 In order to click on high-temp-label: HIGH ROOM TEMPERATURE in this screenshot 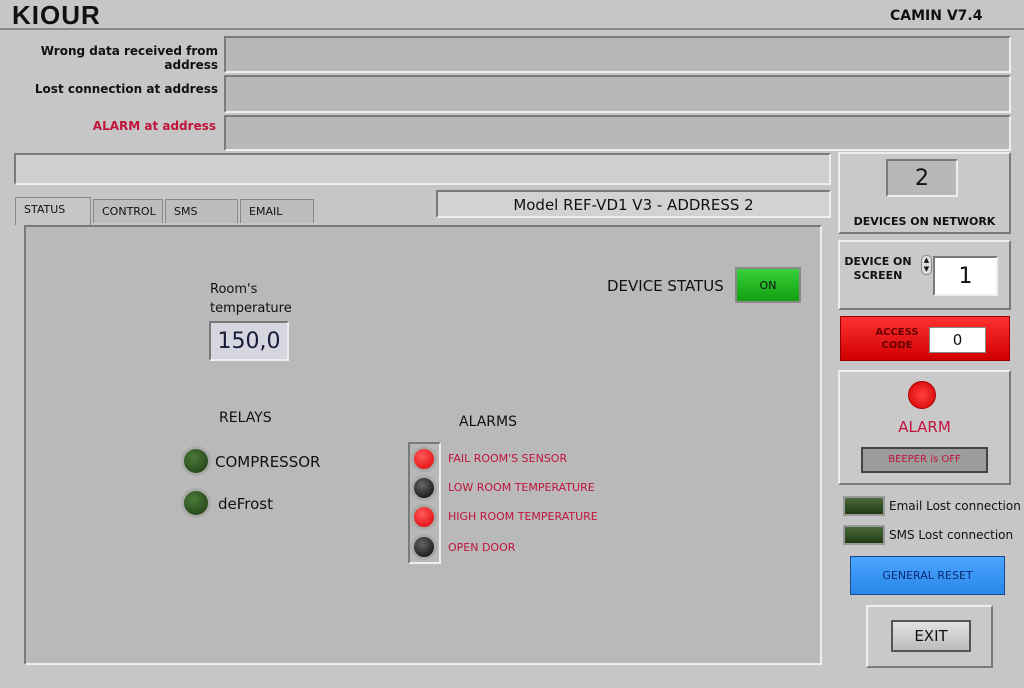, I will do `click(523, 516)`.